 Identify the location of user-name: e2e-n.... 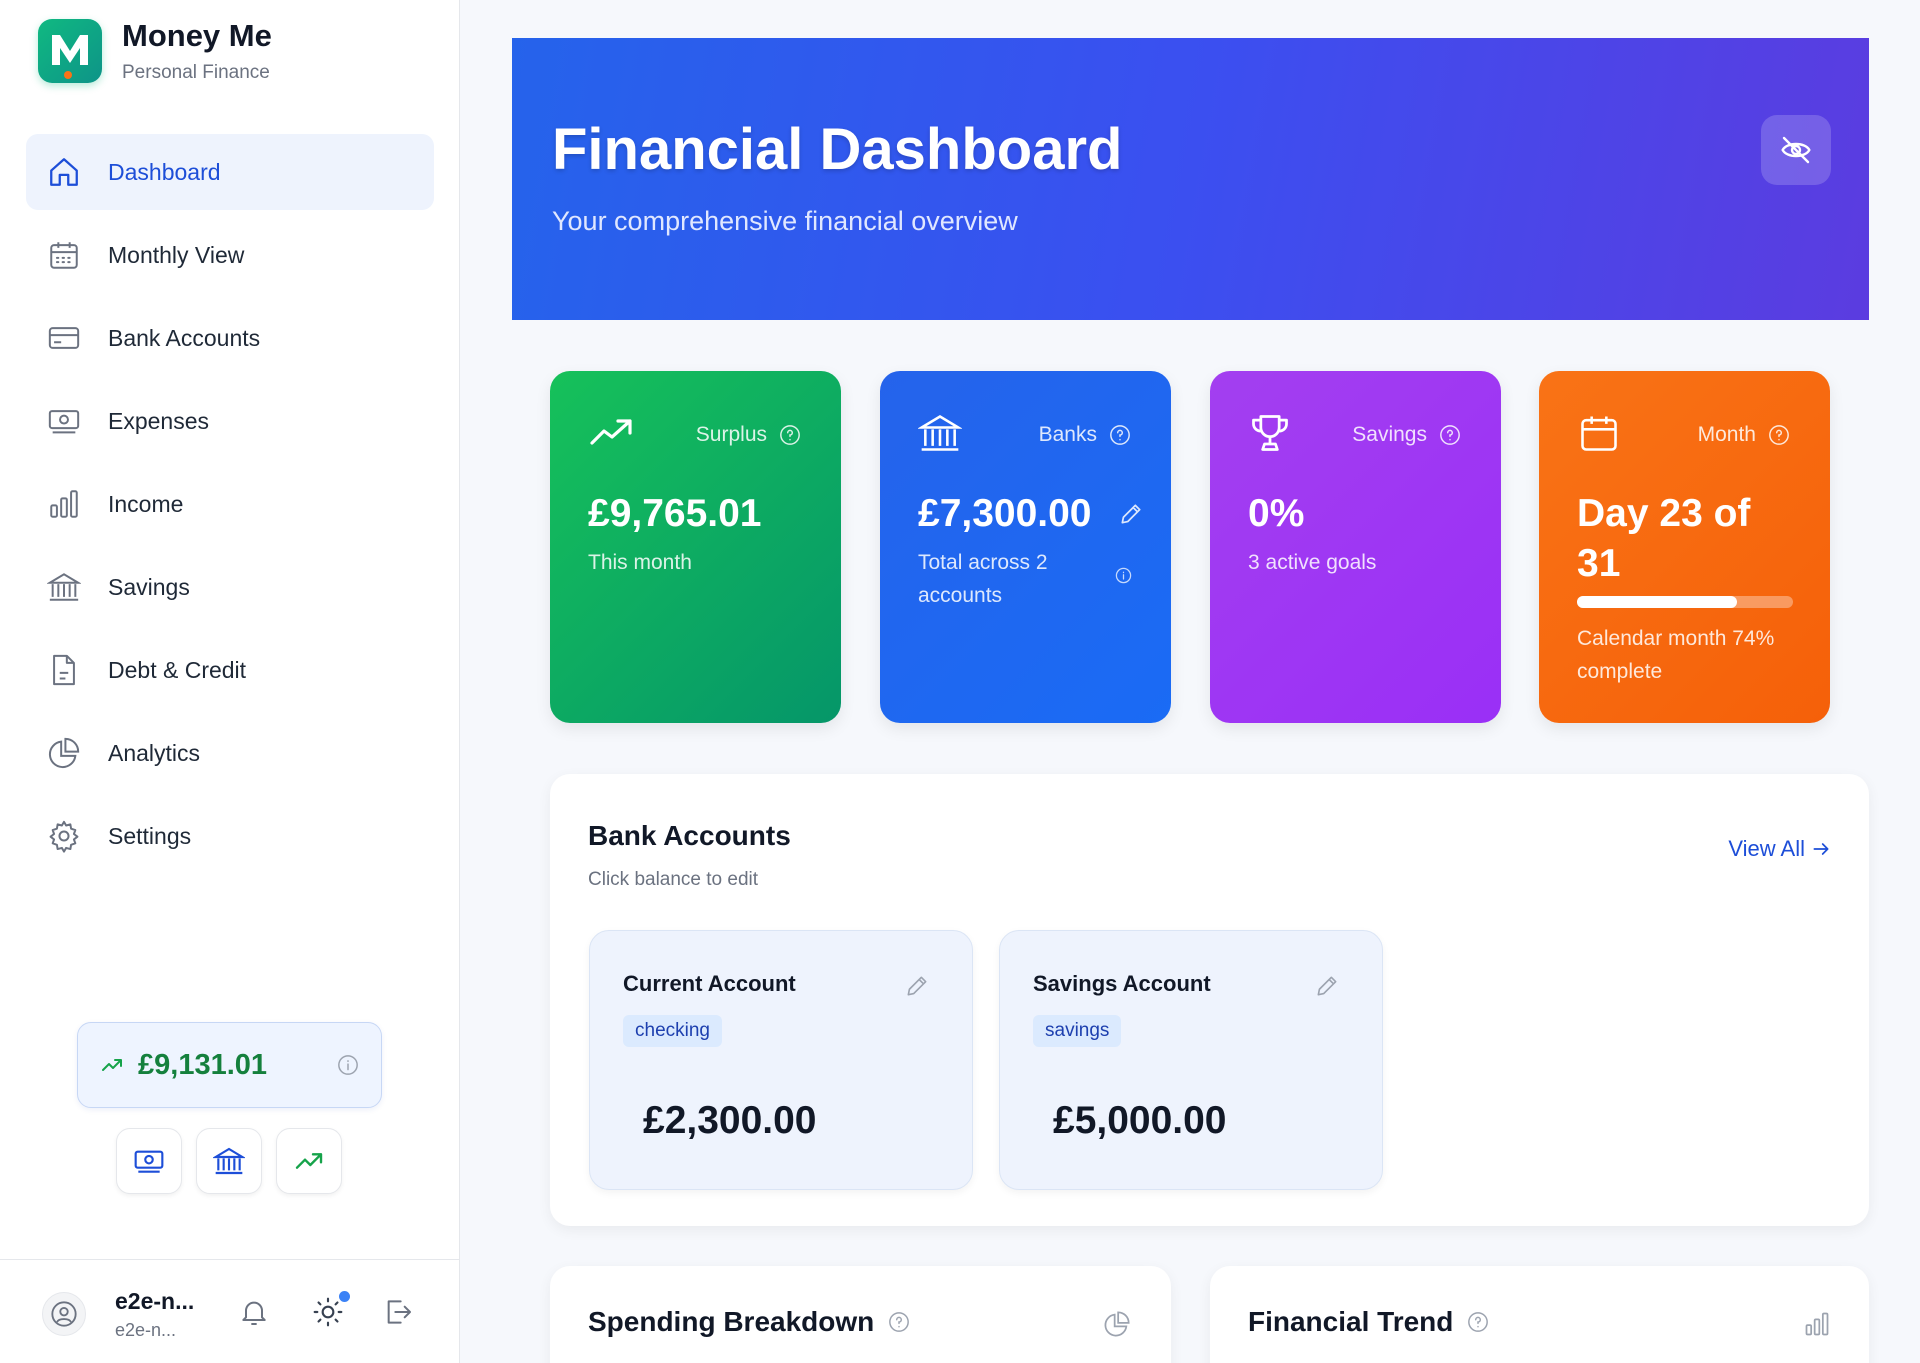
(155, 1301).